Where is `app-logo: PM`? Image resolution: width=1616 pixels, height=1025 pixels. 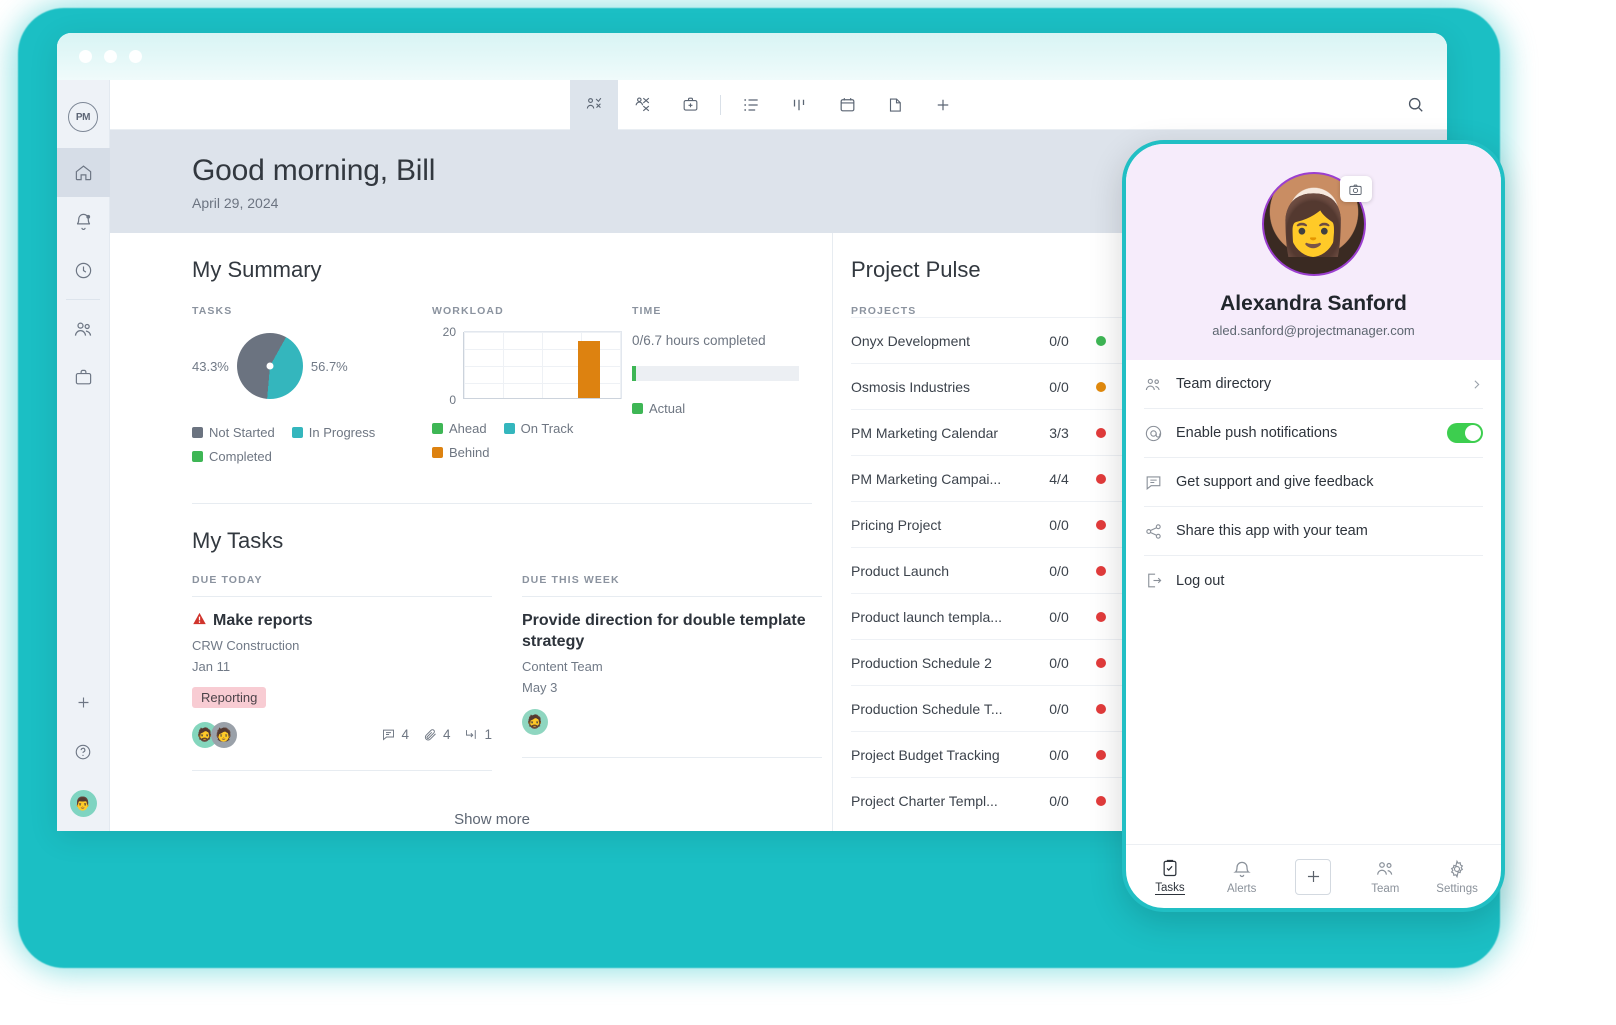
app-logo: PM is located at coordinates (83, 117).